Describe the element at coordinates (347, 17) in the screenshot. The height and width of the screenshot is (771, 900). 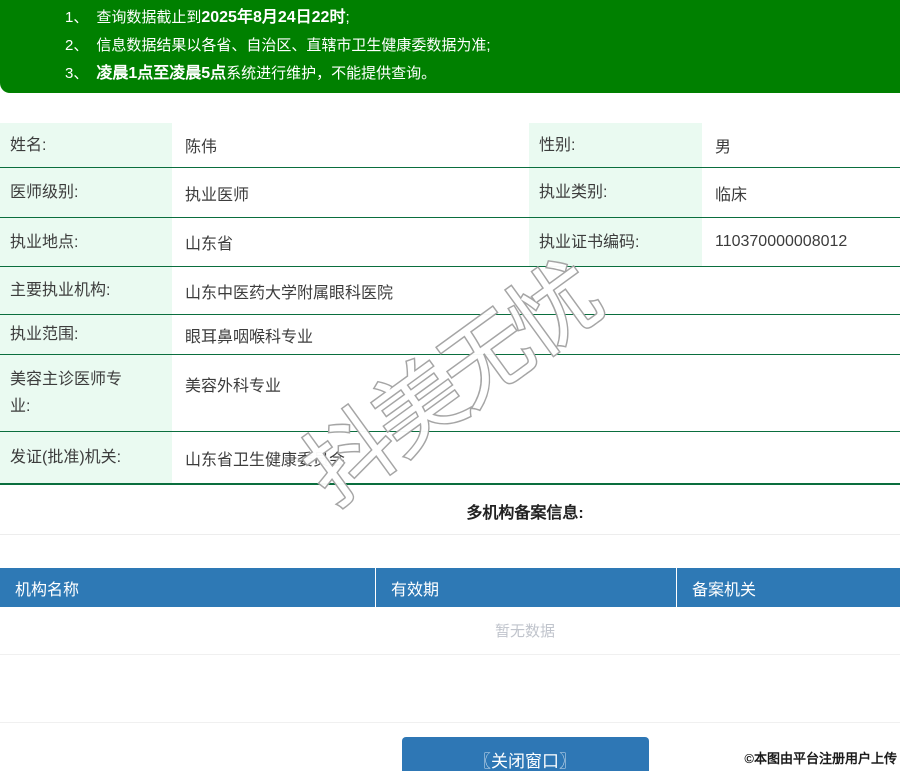
I see `notice-text: ;` at that location.